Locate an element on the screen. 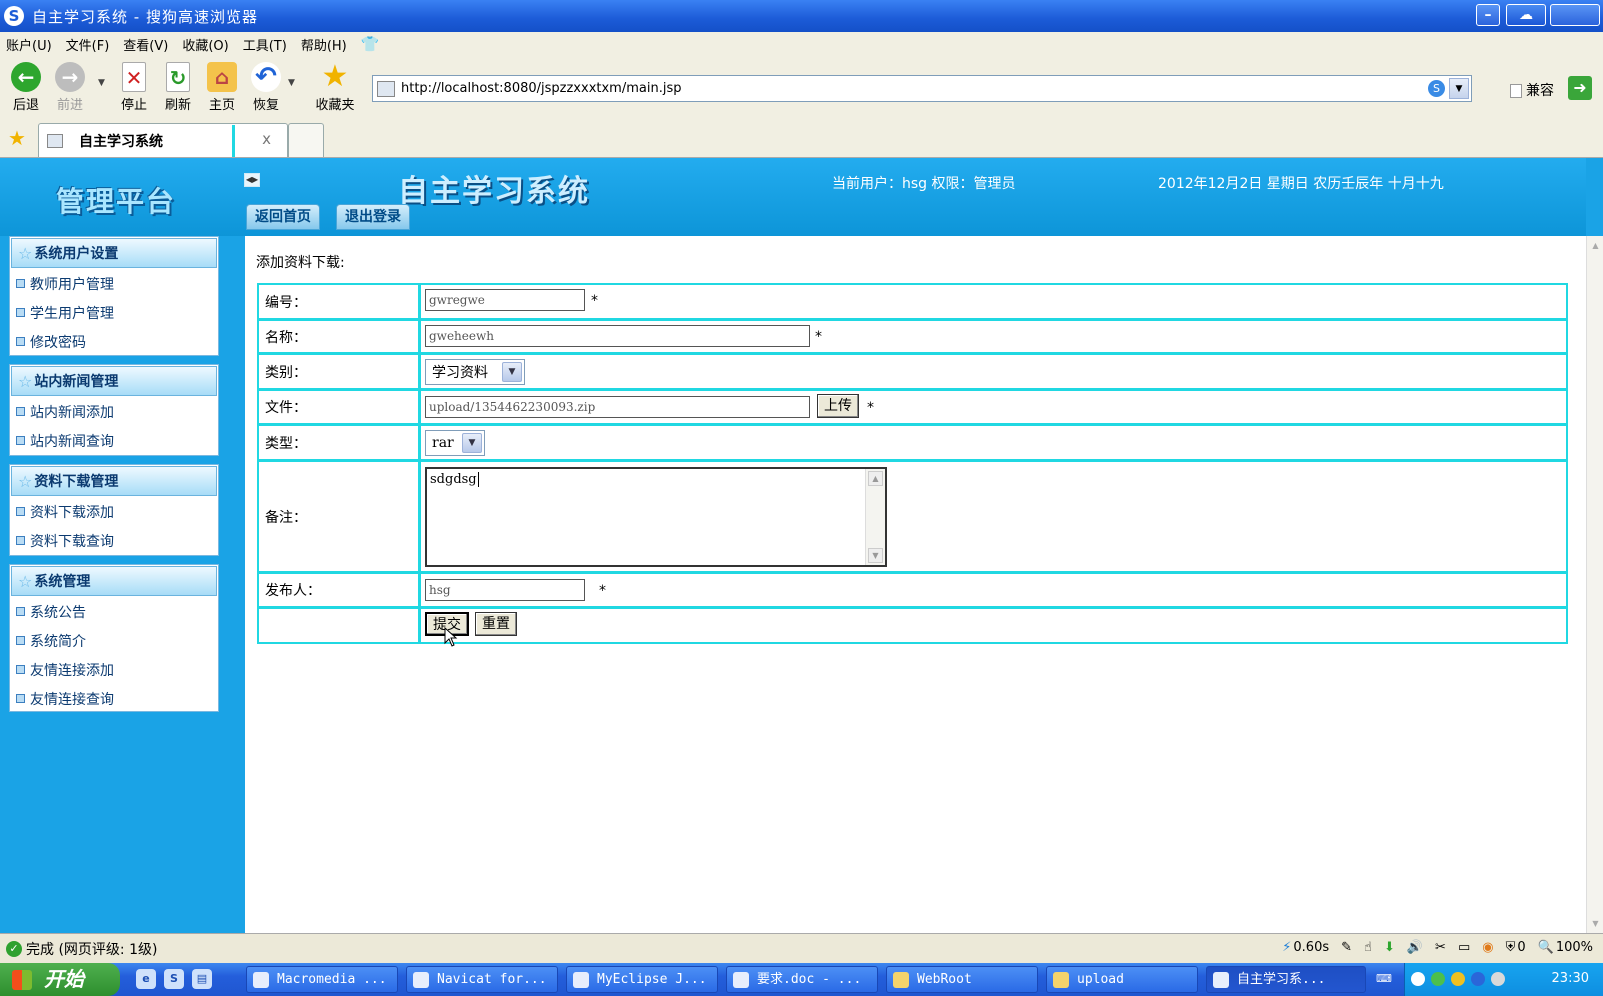  menu-view: 查看(V) is located at coordinates (145, 44).